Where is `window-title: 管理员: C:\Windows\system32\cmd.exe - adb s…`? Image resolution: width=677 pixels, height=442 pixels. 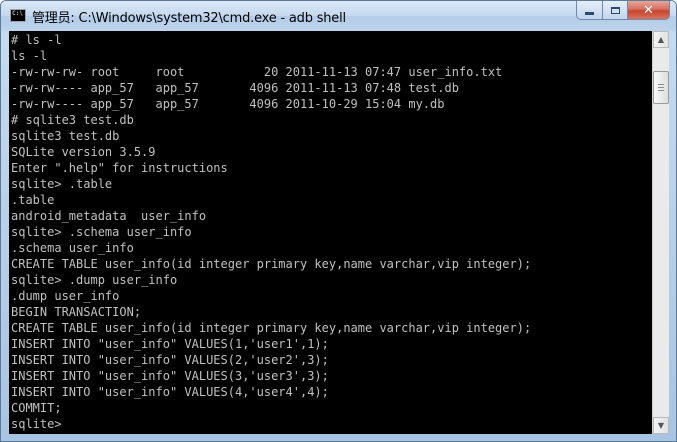 window-title: 管理员: C:\Windows\system32\cmd.exe - adb s… is located at coordinates (189, 18).